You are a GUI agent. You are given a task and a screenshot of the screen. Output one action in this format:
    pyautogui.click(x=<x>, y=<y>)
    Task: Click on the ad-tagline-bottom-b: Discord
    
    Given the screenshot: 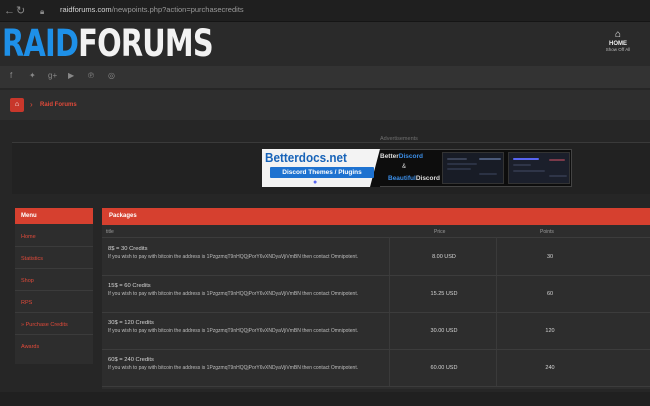 What is the action you would take?
    pyautogui.click(x=428, y=178)
    